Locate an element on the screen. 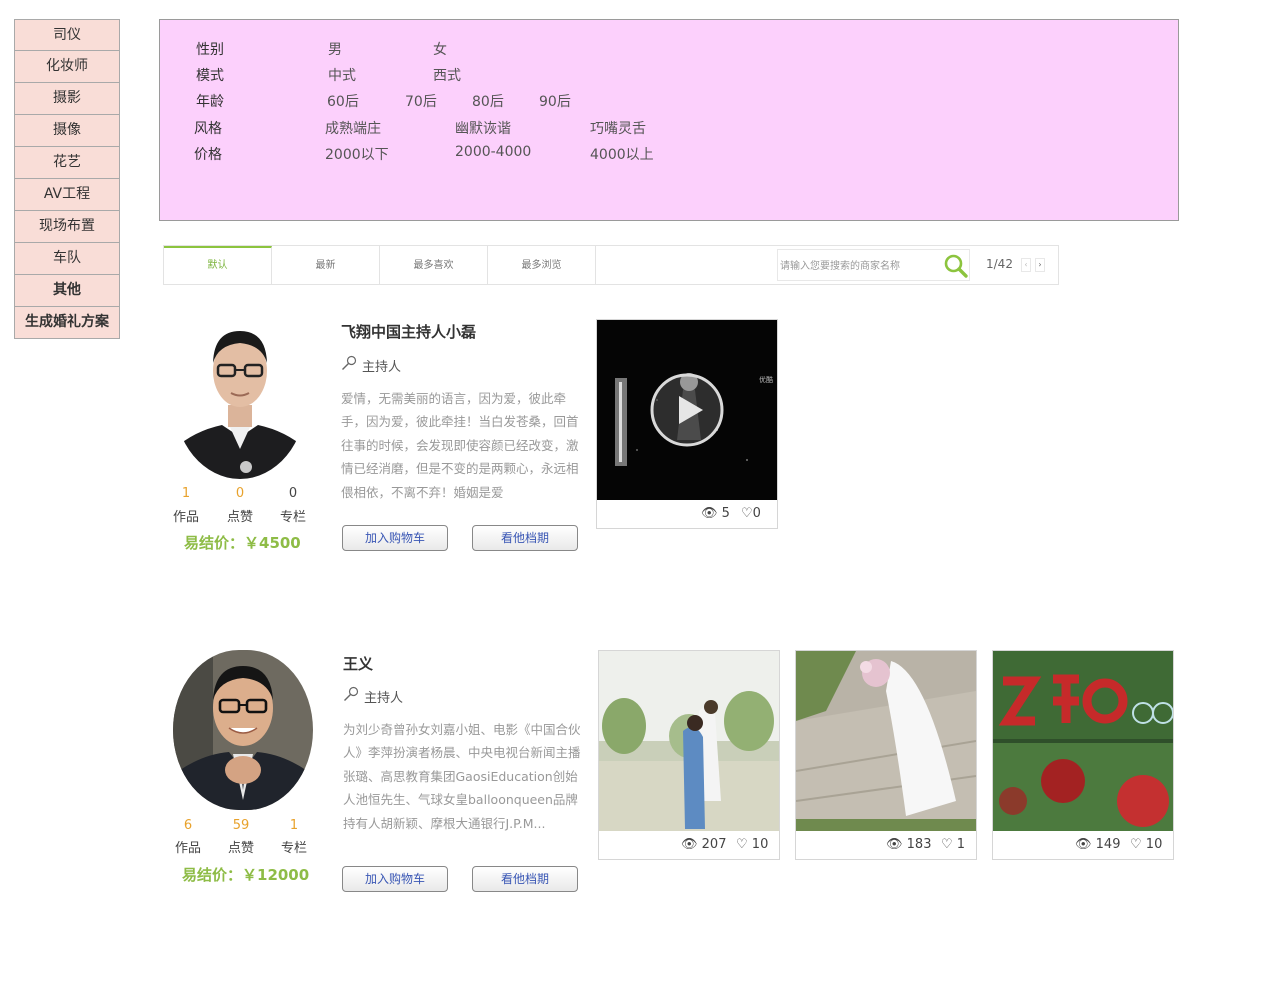 Image resolution: width=1280 pixels, height=1000 pixels. vendor-price: 易结价：￥12000 is located at coordinates (246, 875).